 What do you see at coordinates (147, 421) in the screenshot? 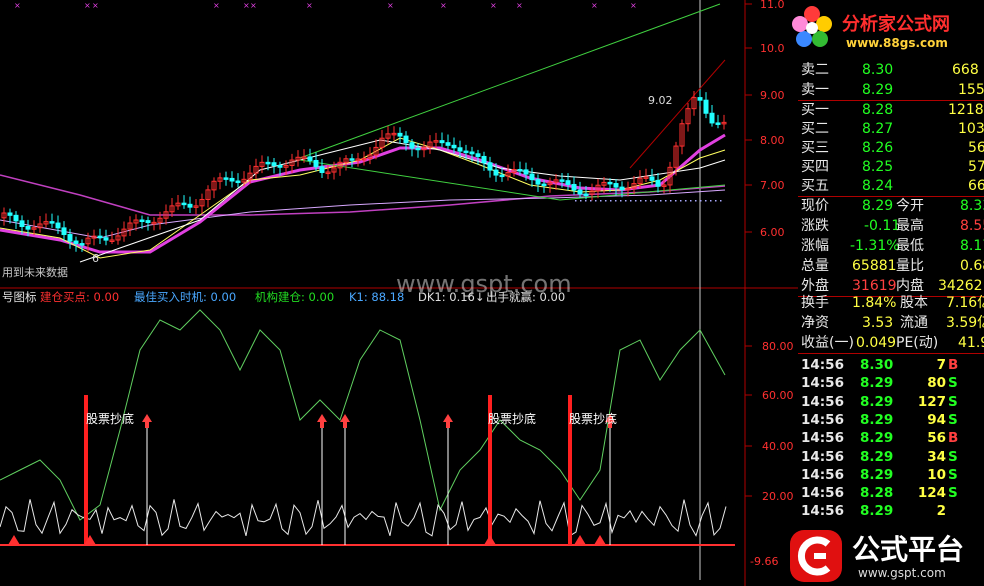
I see `up-arrow-icon` at bounding box center [147, 421].